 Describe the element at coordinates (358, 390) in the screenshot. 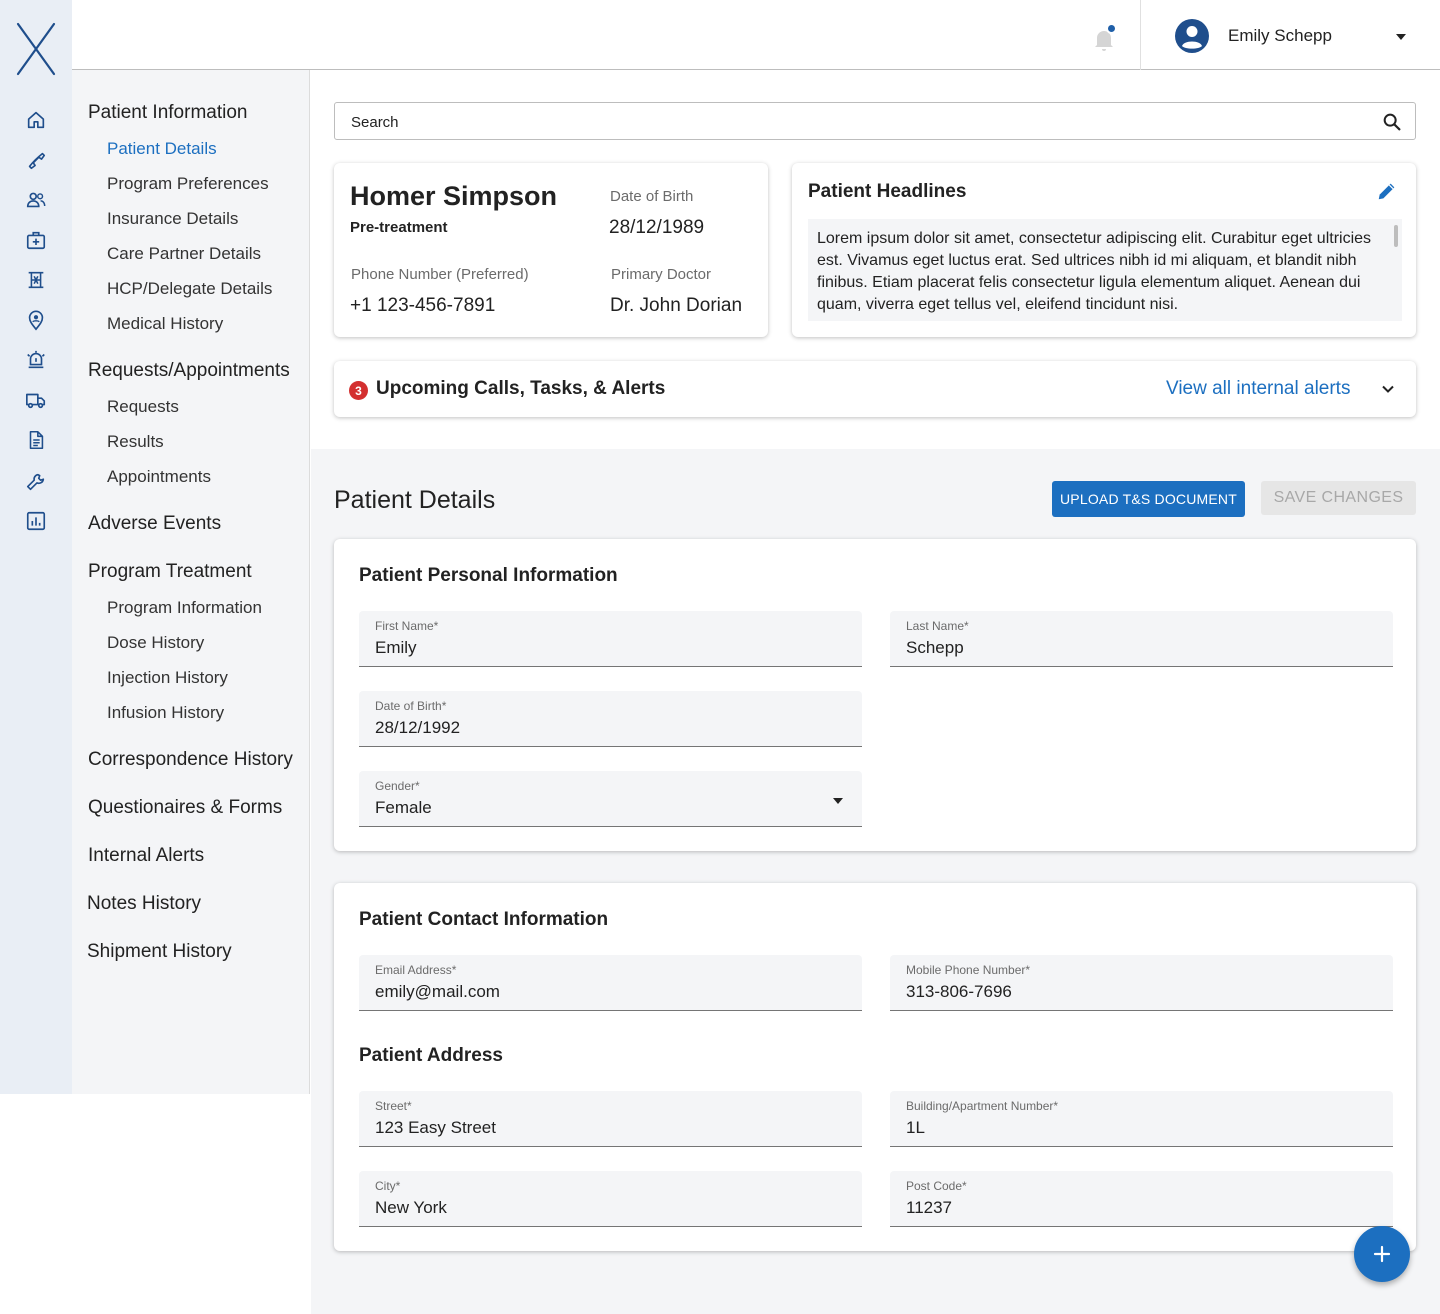

I see `alerts-count-badge: 3` at that location.